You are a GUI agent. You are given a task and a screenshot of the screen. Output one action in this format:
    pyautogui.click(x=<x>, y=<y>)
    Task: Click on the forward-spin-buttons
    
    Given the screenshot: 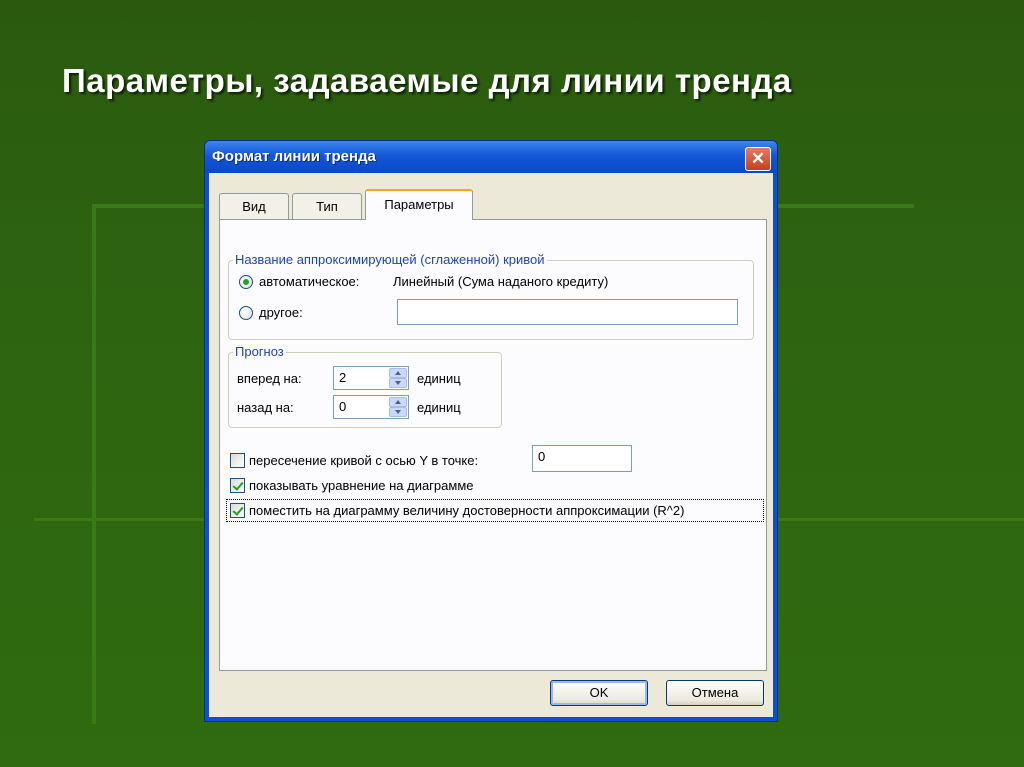 What is the action you would take?
    pyautogui.click(x=398, y=378)
    